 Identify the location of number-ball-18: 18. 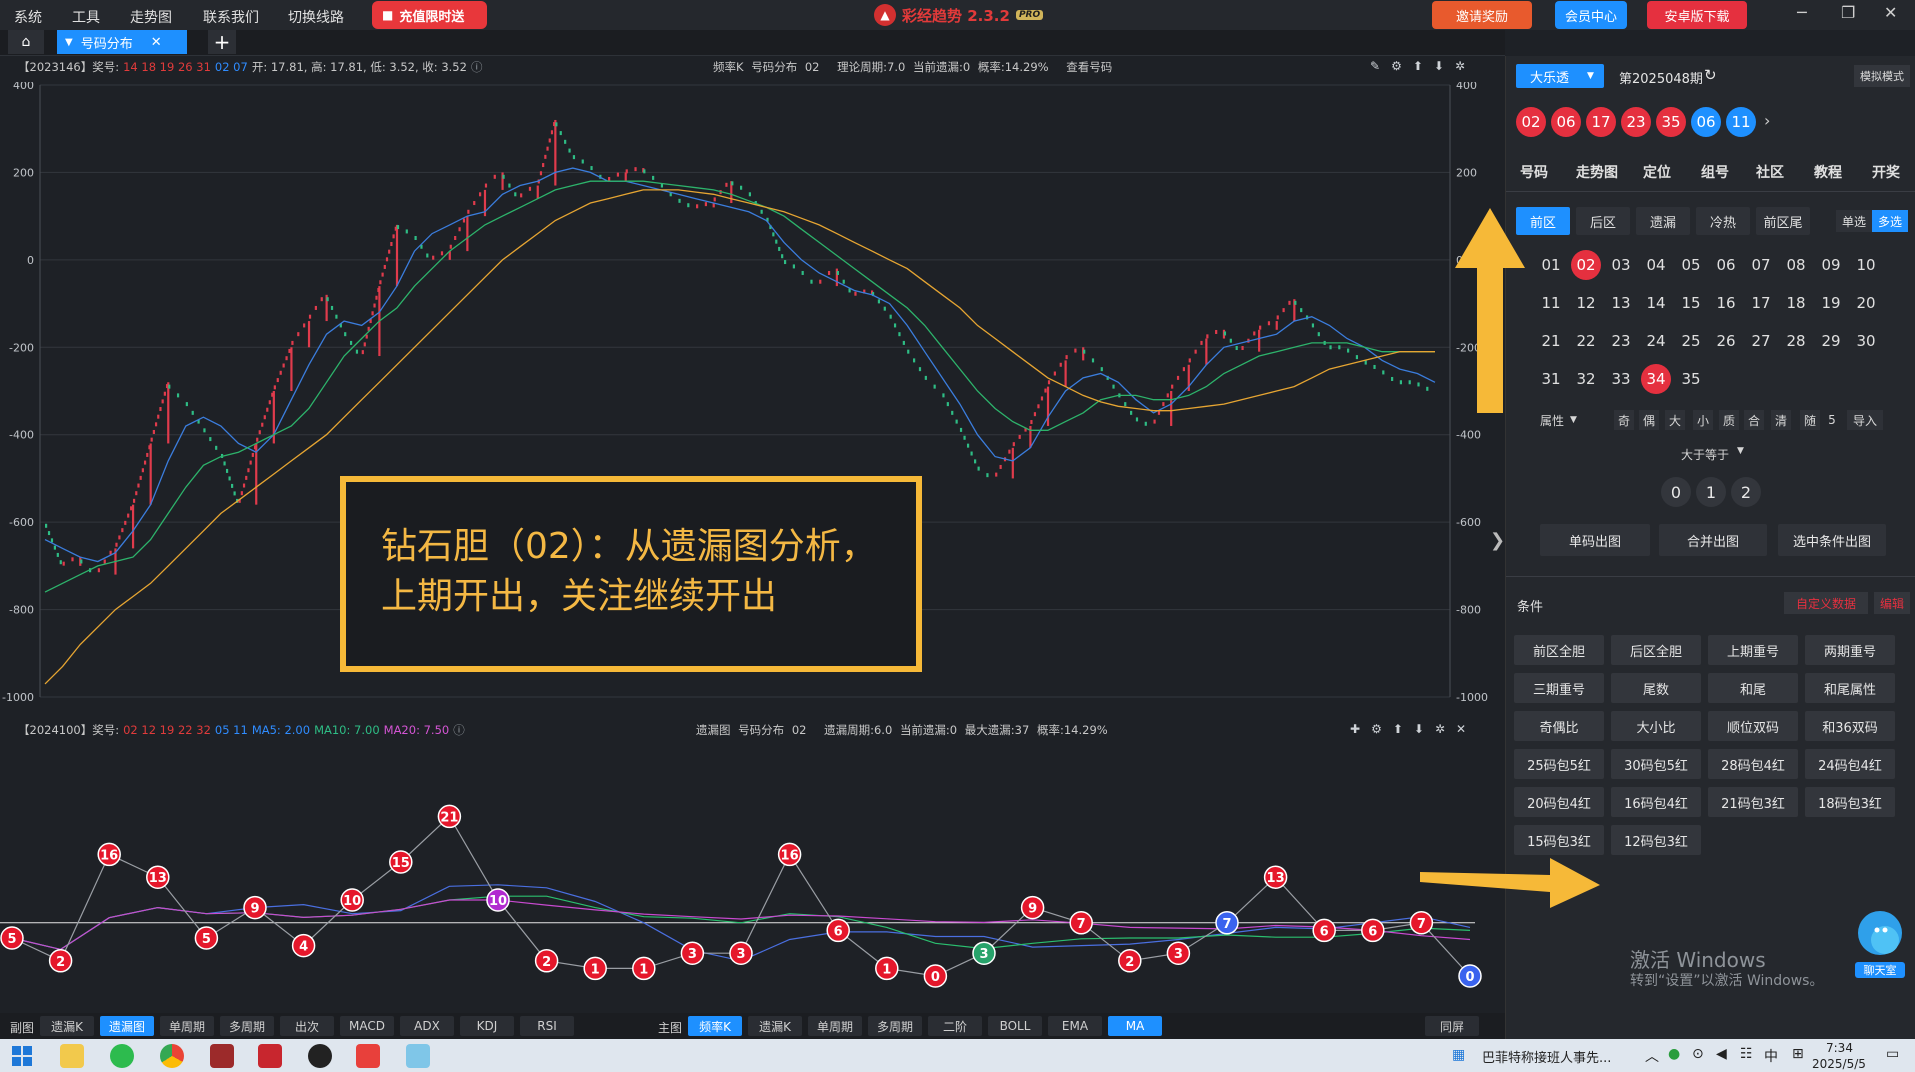
(1796, 303).